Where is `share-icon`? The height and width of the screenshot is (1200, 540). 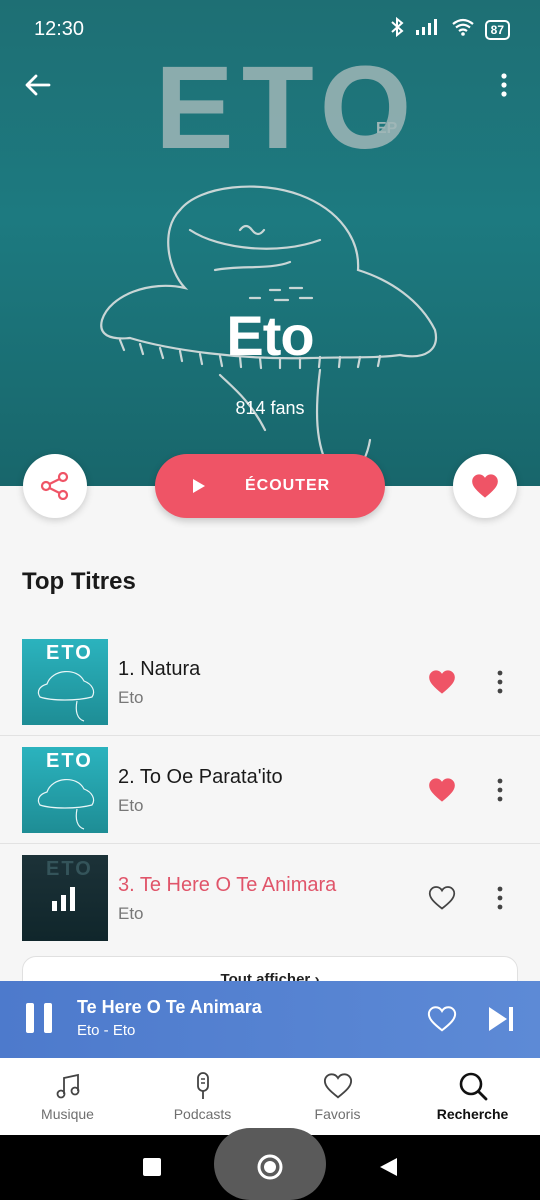
share-icon is located at coordinates (54, 486).